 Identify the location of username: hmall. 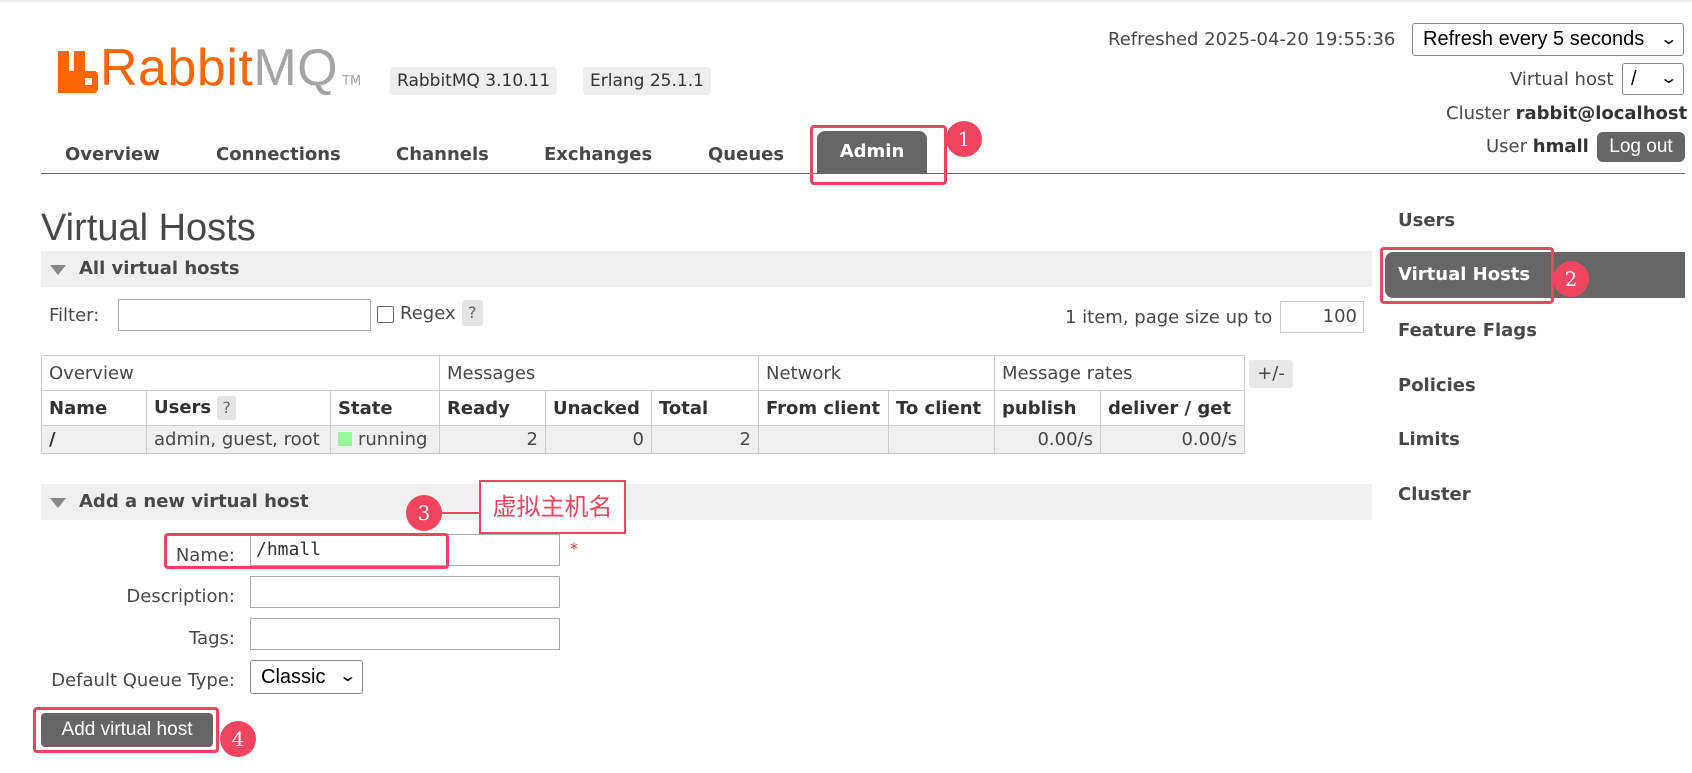
(1560, 146).